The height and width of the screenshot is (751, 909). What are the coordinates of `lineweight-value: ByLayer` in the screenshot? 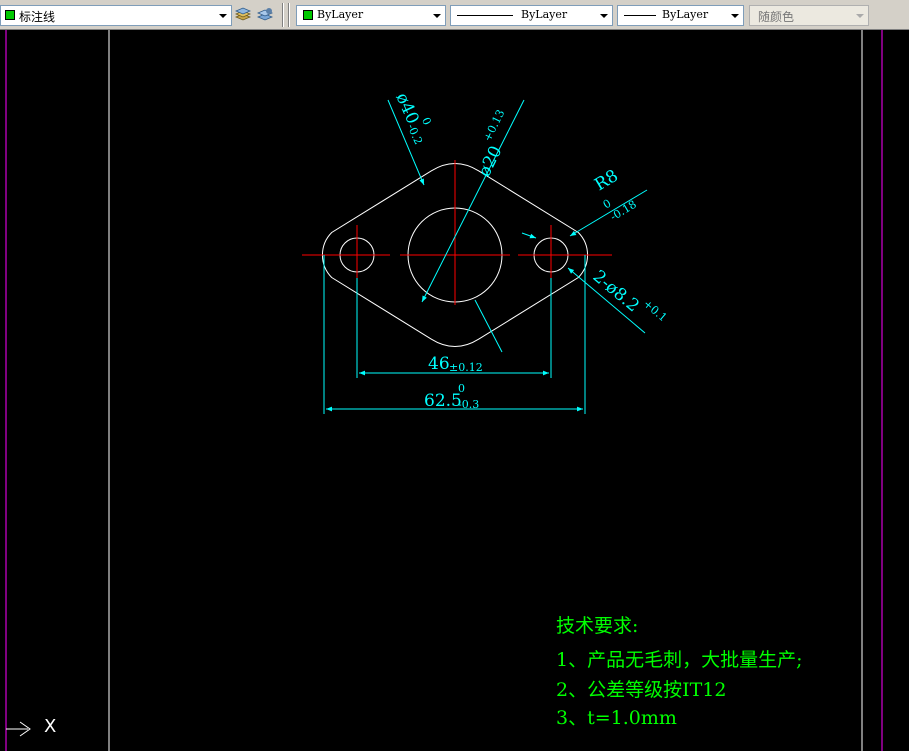 It's located at (685, 14).